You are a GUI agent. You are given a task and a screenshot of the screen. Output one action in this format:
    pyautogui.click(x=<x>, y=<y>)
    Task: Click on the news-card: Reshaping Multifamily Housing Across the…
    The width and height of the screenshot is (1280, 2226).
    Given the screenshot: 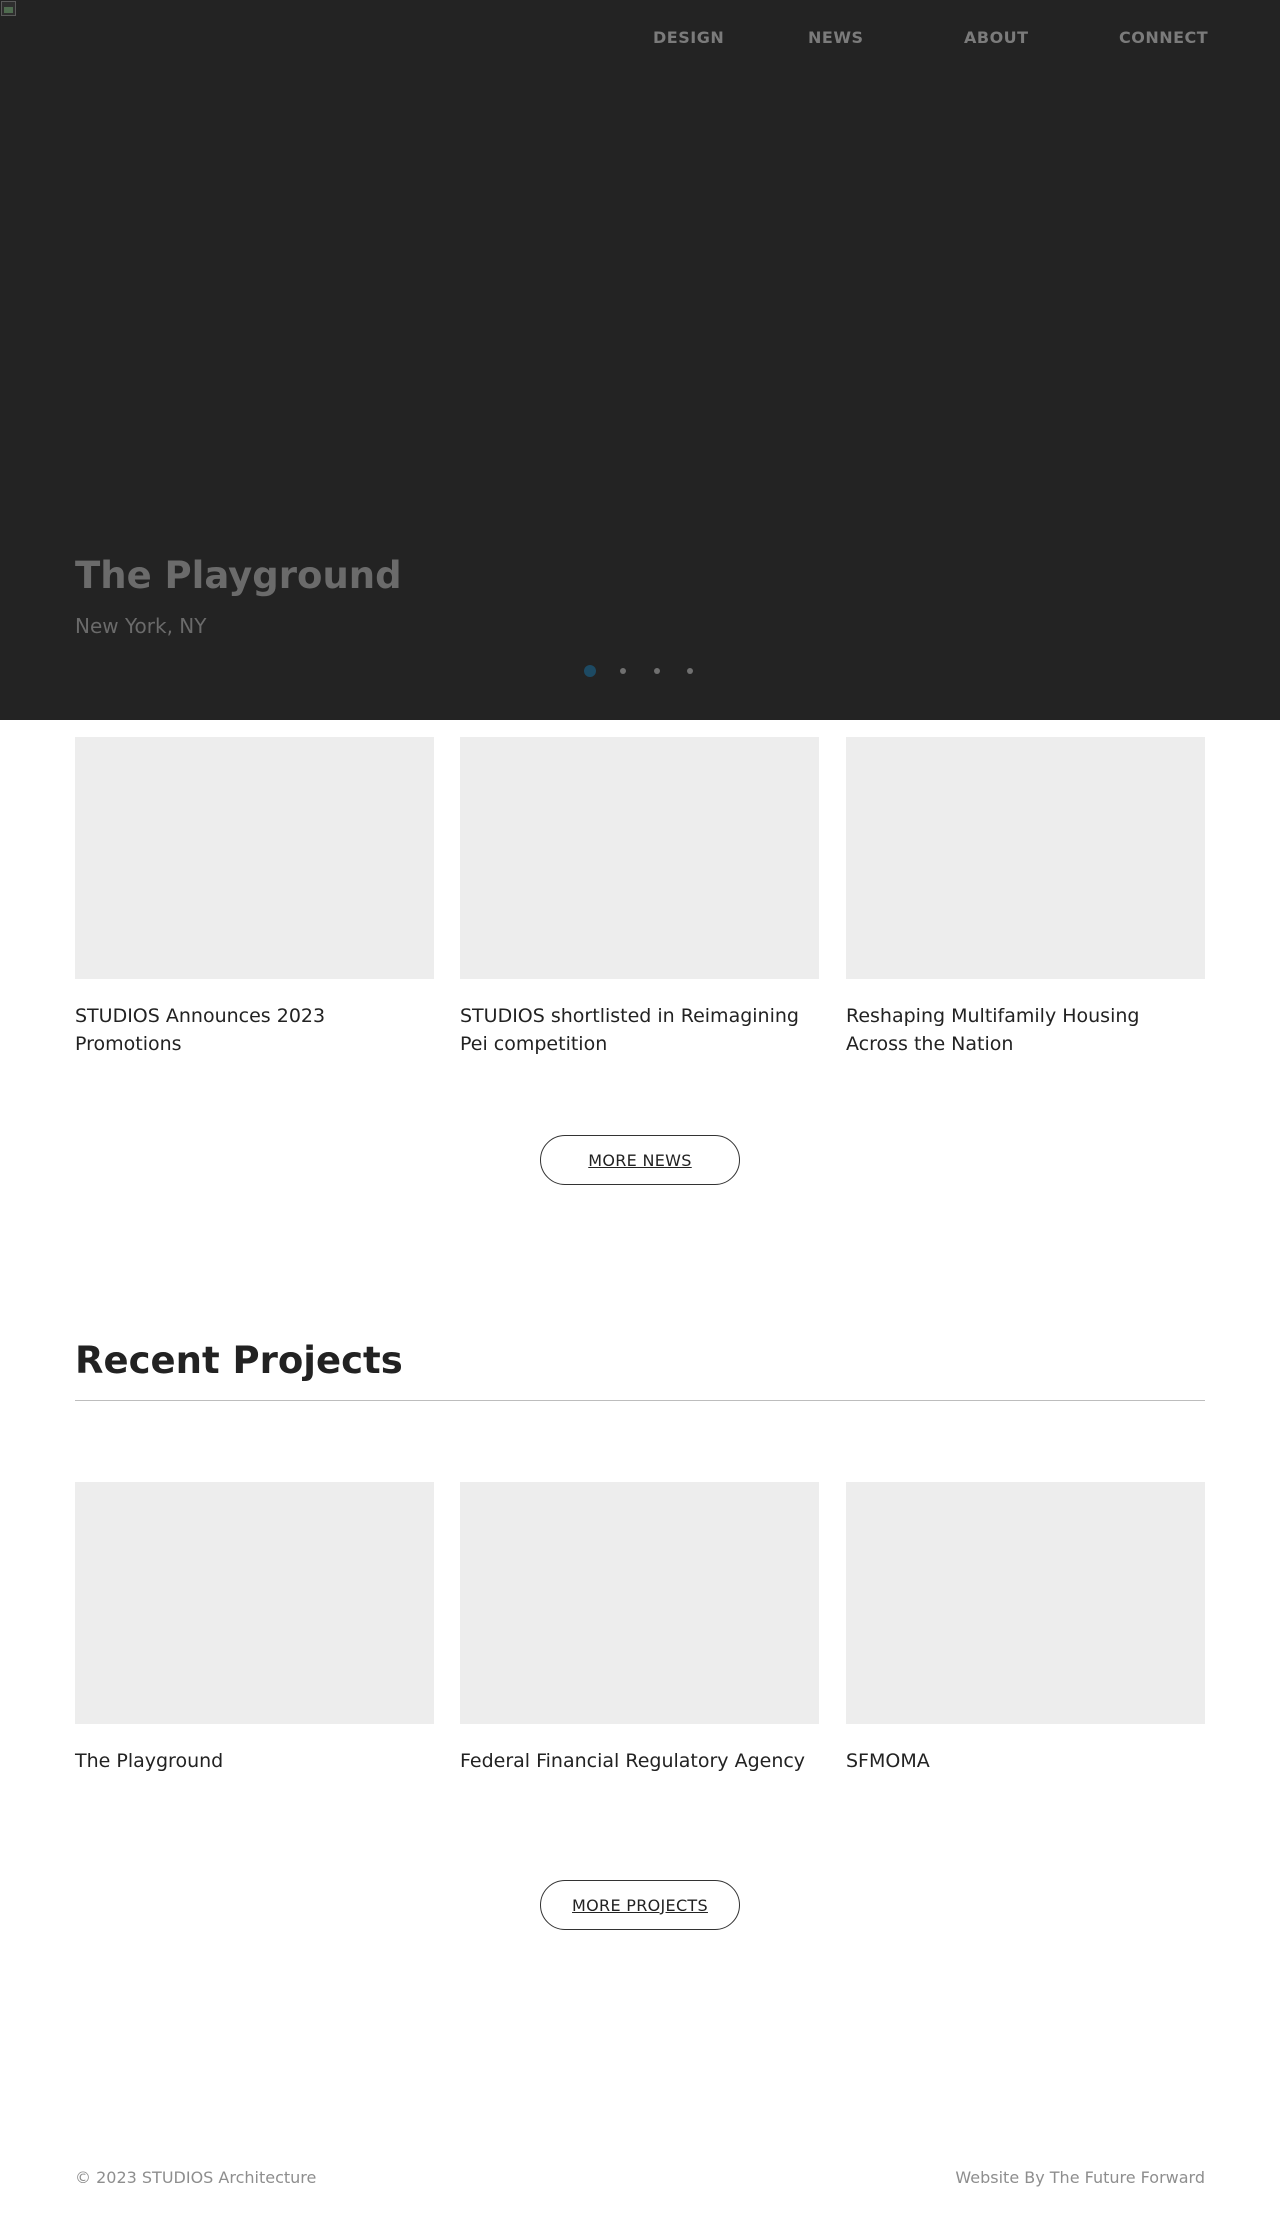 What is the action you would take?
    pyautogui.click(x=1025, y=897)
    